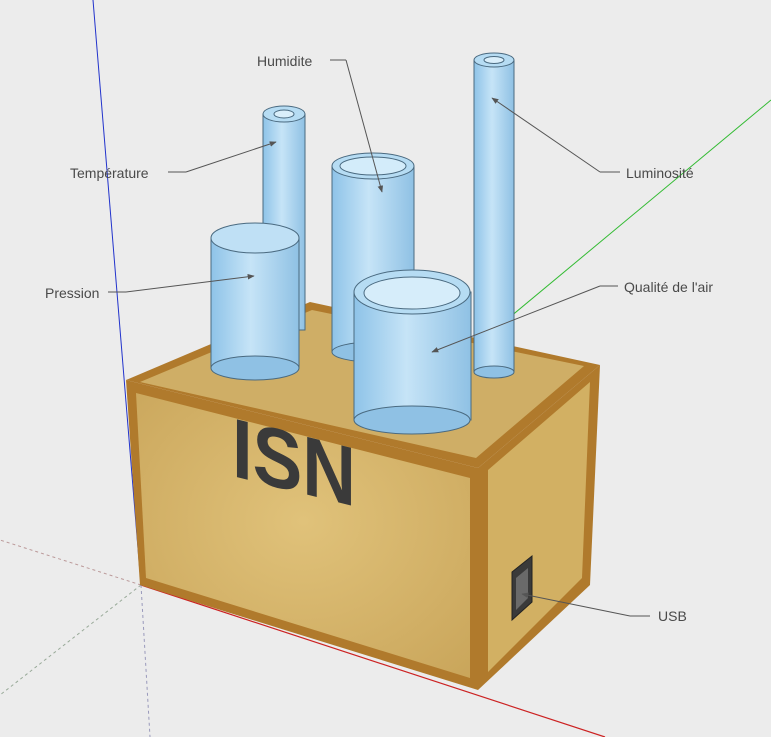 The width and height of the screenshot is (771, 737). Describe the element at coordinates (71, 640) in the screenshot. I see `axis-dotted-green` at that location.